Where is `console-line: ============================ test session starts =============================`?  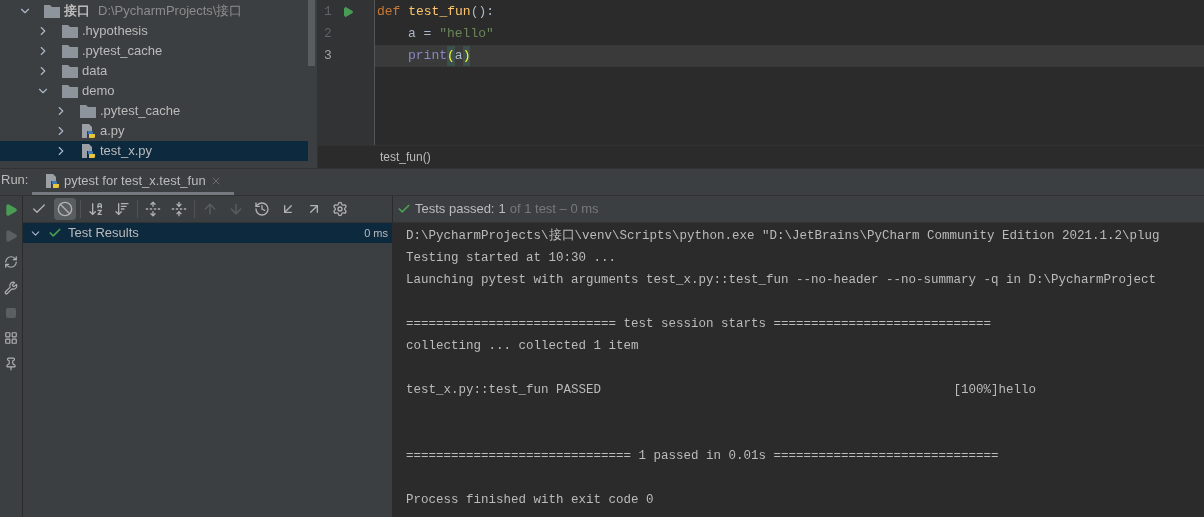 console-line: ============================ test session starts ============================= is located at coordinates (699, 324).